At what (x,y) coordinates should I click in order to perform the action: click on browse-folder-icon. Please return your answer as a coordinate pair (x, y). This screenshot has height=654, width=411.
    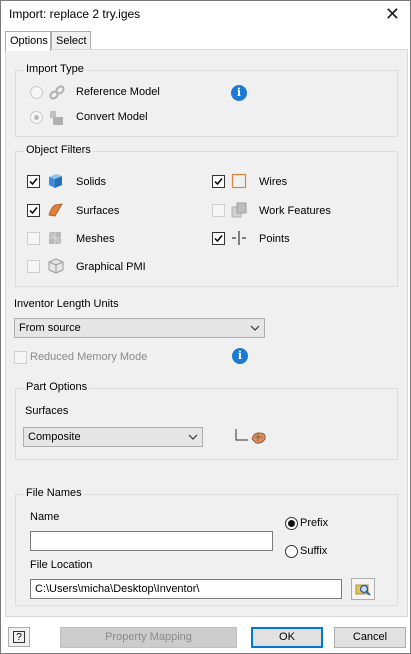
    Looking at the image, I should click on (363, 590).